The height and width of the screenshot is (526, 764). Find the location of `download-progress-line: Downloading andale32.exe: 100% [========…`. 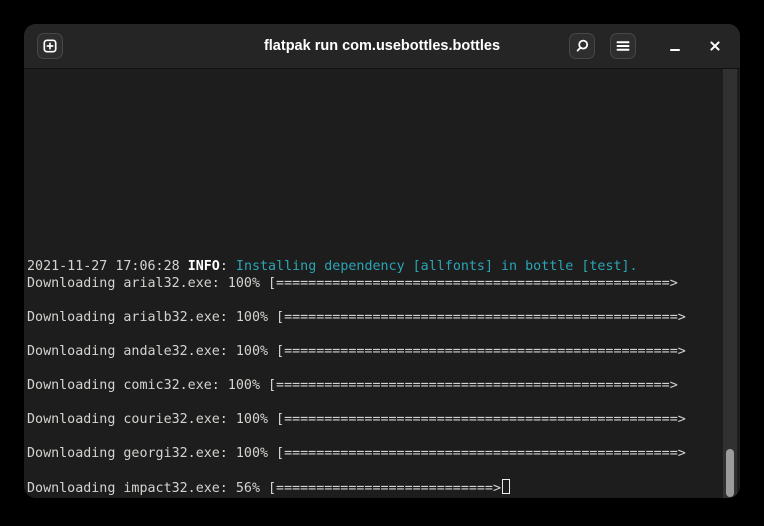

download-progress-line: Downloading andale32.exe: 100% [========… is located at coordinates (356, 351).